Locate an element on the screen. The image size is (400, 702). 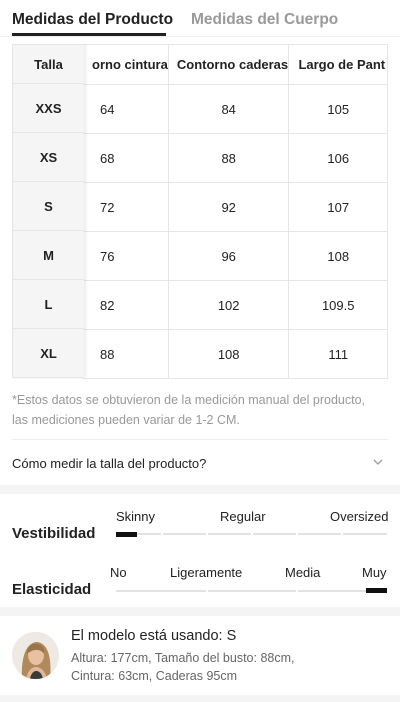
length-cell: 105 is located at coordinates (338, 109).